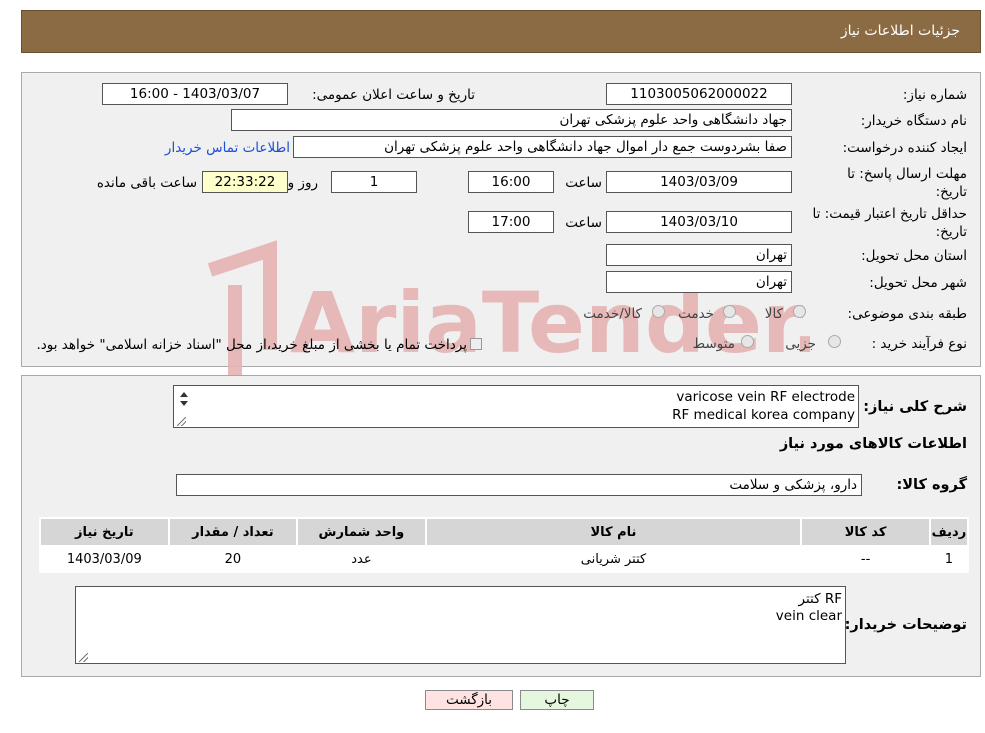  I want to click on days-label: روز و, so click(302, 183).